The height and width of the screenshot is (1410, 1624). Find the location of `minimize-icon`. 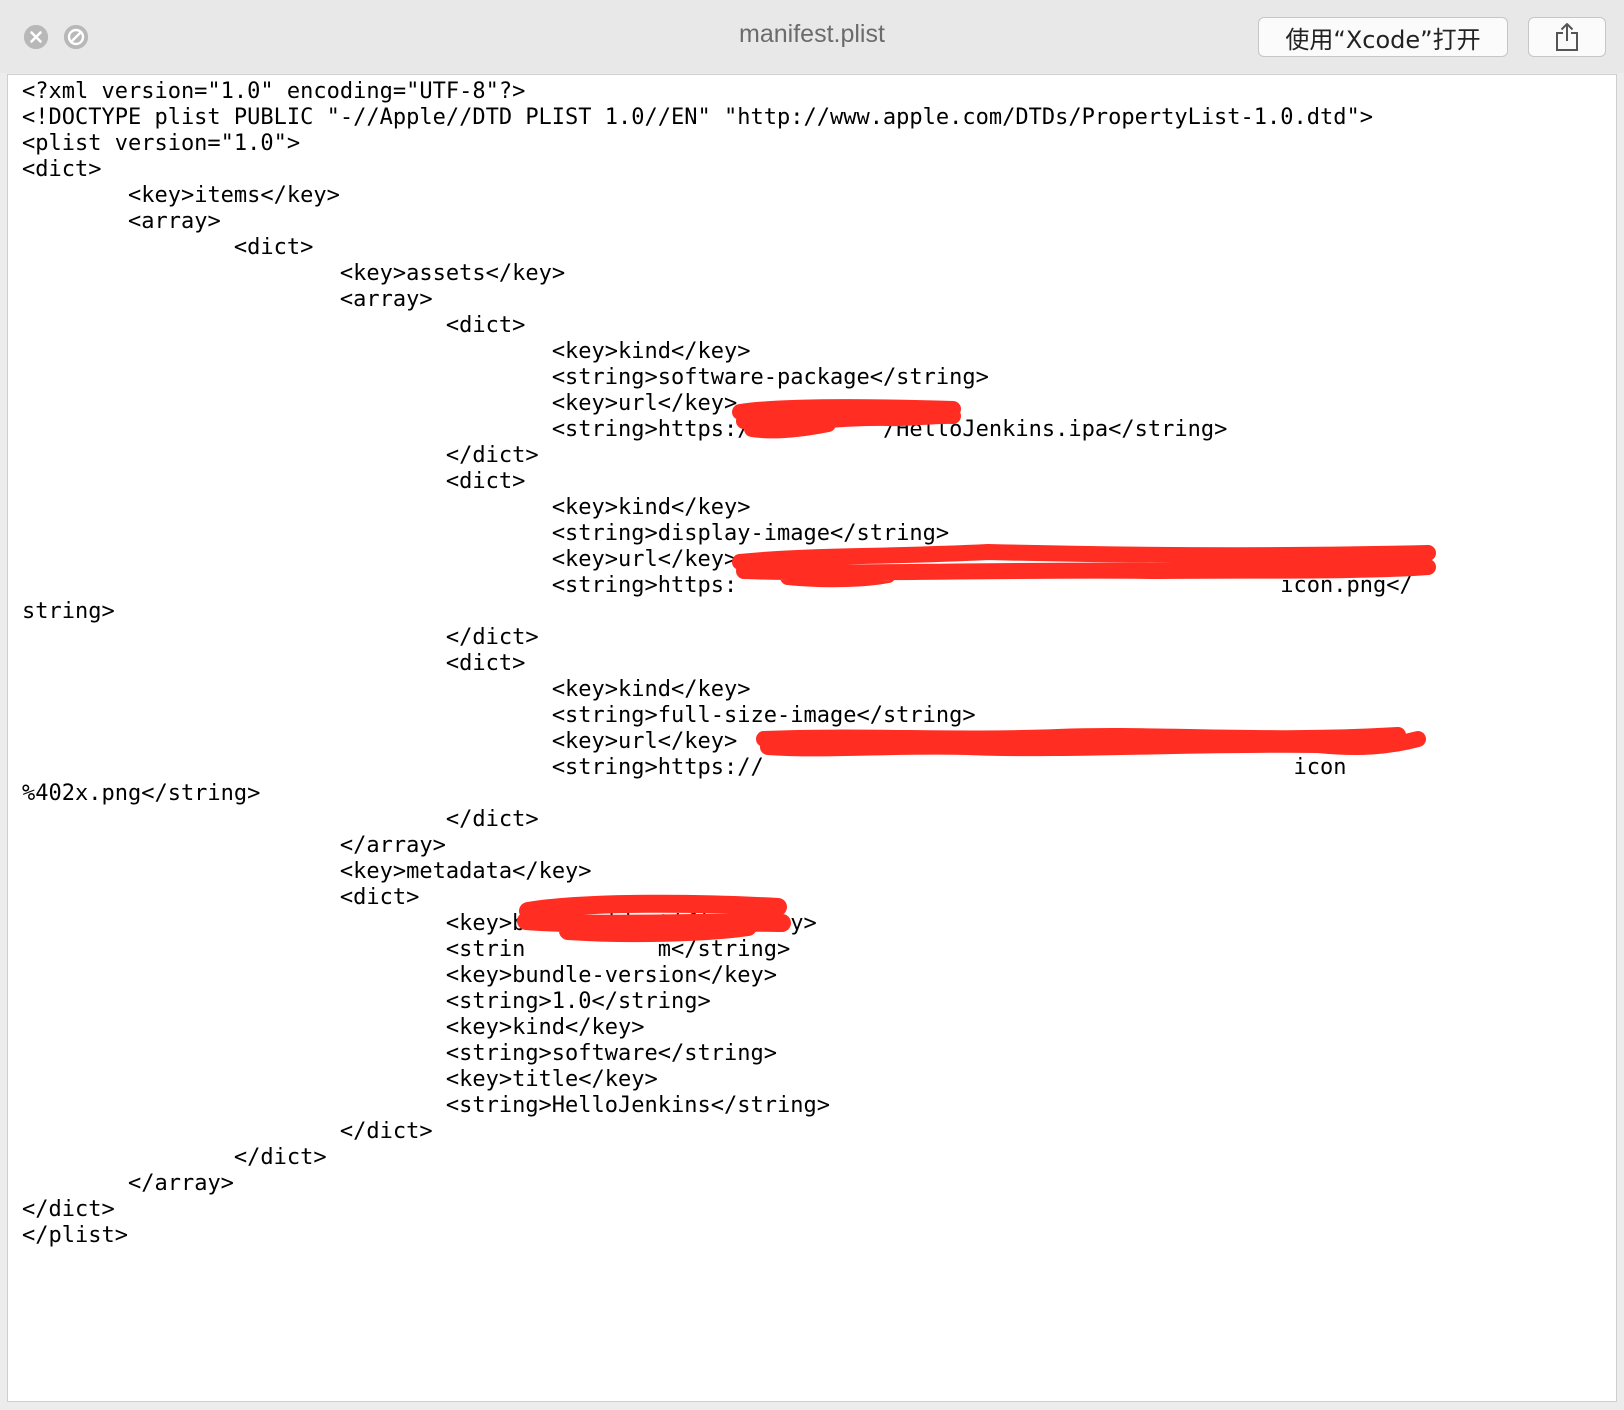

minimize-icon is located at coordinates (76, 37).